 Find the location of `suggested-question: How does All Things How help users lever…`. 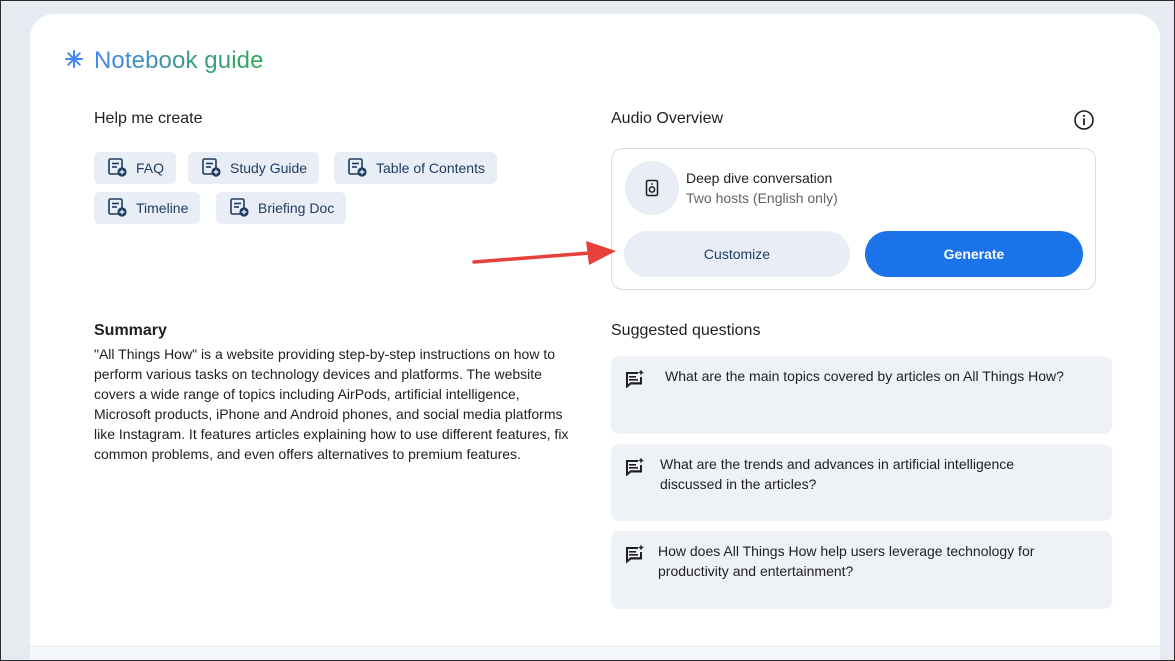

suggested-question: How does All Things How help users lever… is located at coordinates (861, 570).